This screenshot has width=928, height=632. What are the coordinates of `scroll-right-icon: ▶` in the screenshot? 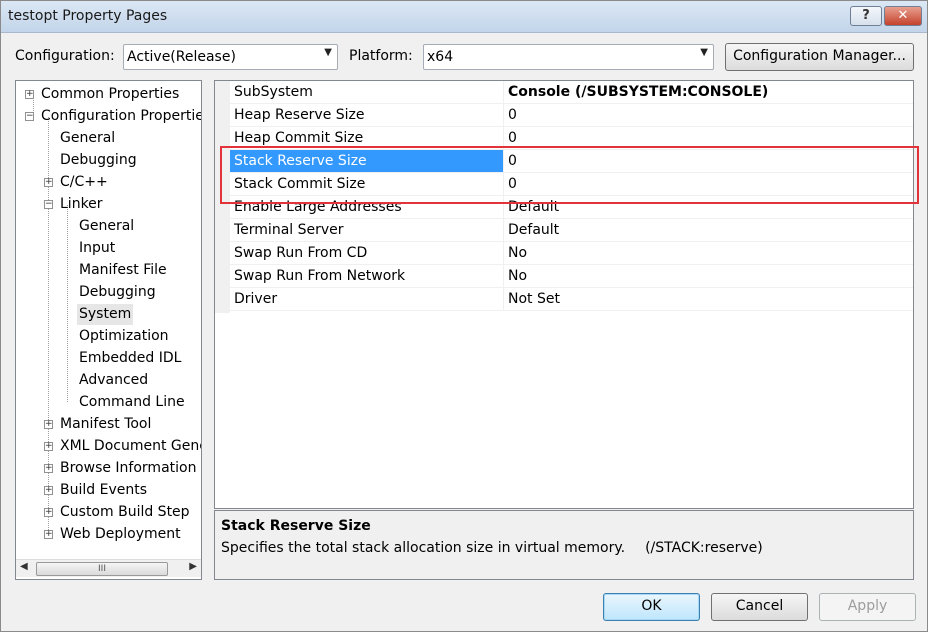 It's located at (193, 566).